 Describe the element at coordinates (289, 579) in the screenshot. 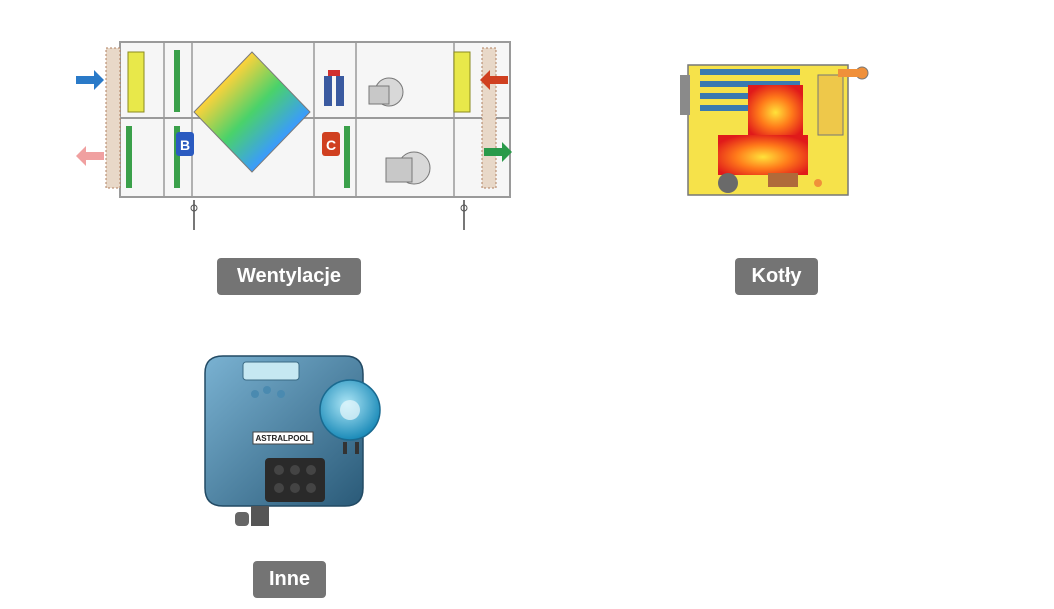

I see `category-button-inne: Inne` at that location.